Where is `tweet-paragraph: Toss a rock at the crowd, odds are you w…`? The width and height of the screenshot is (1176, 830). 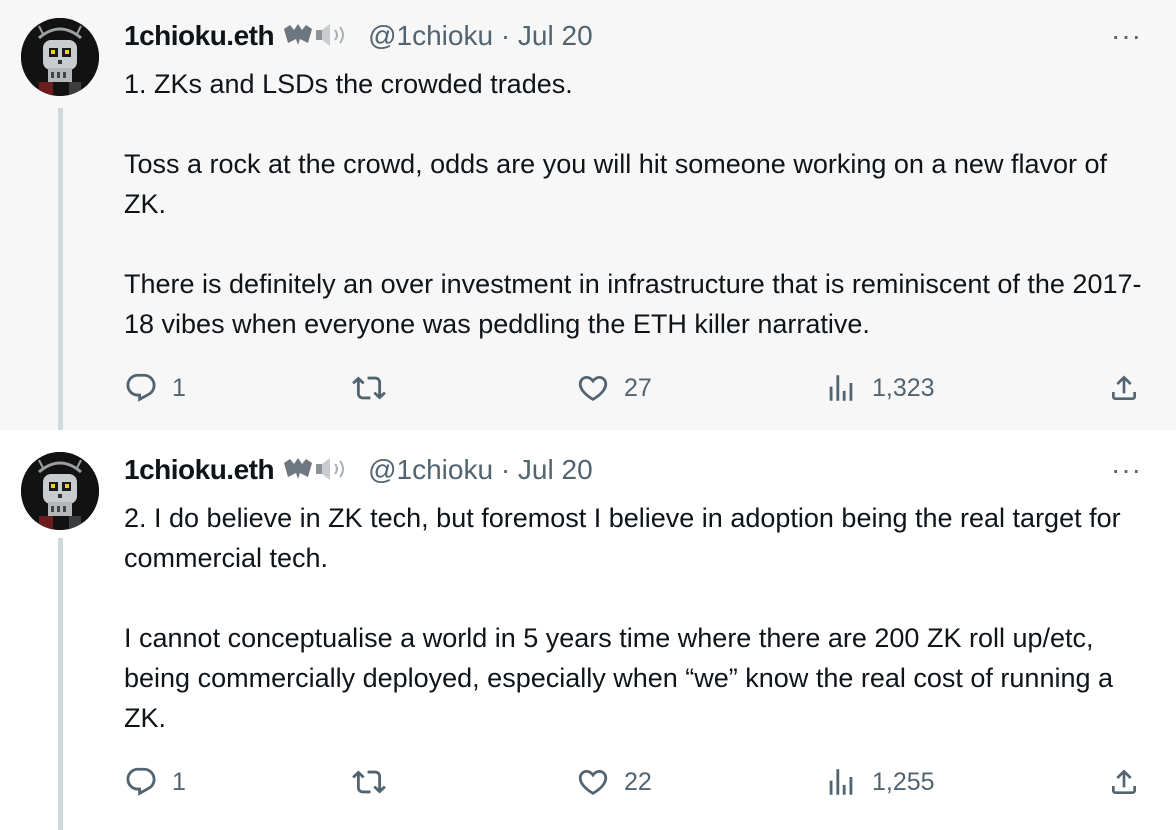
tweet-paragraph: Toss a rock at the crowd, odds are you w… is located at coordinates (615, 184).